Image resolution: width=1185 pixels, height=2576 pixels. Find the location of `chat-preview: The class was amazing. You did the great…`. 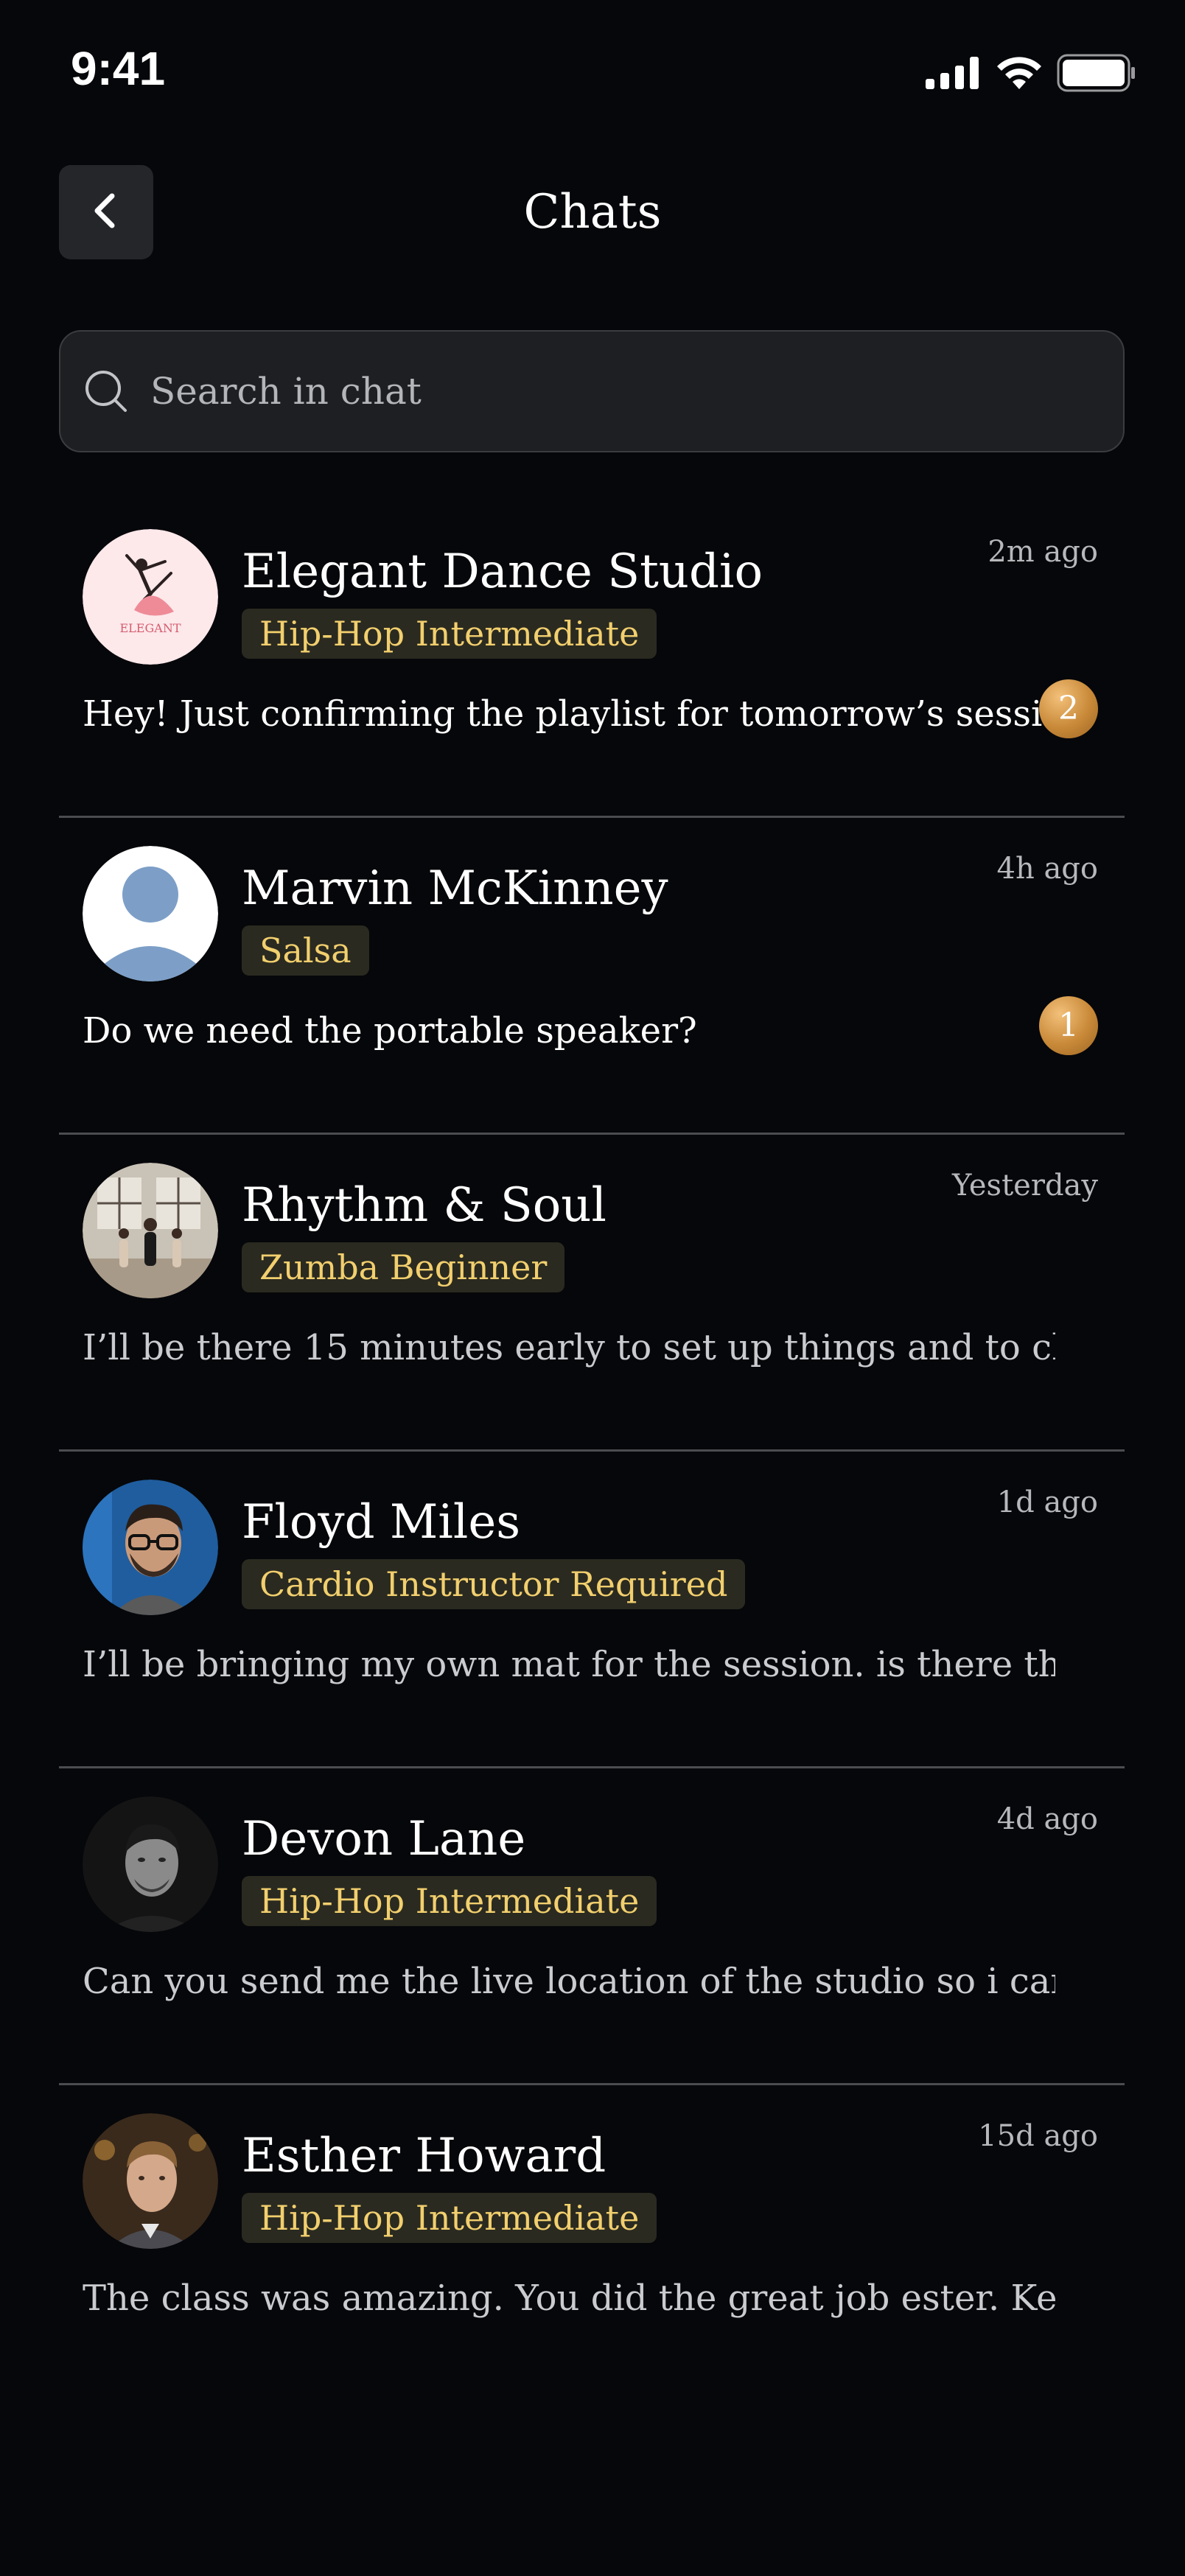

chat-preview: The class was amazing. You did the great… is located at coordinates (569, 2298).